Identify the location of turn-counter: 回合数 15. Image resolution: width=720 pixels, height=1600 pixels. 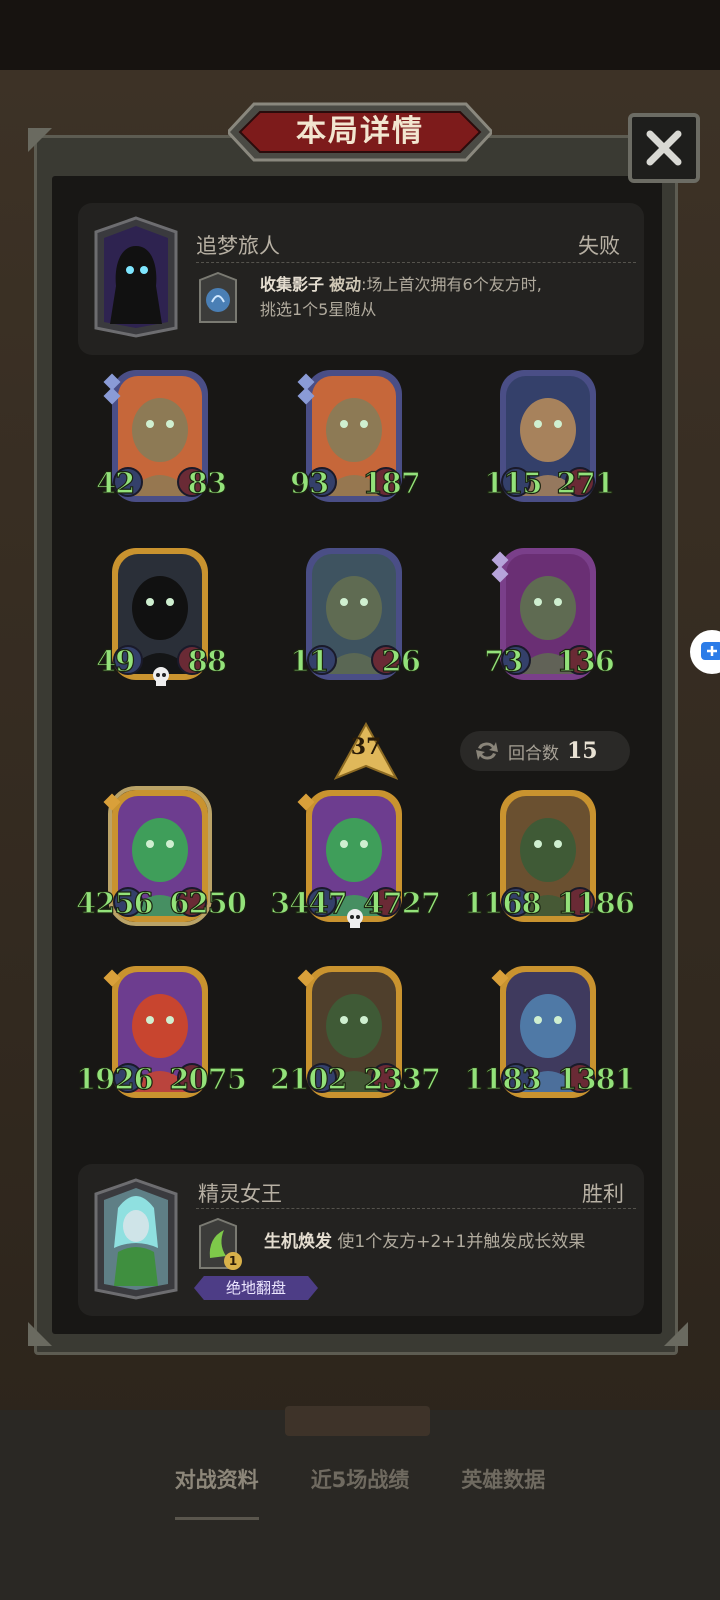
(545, 751).